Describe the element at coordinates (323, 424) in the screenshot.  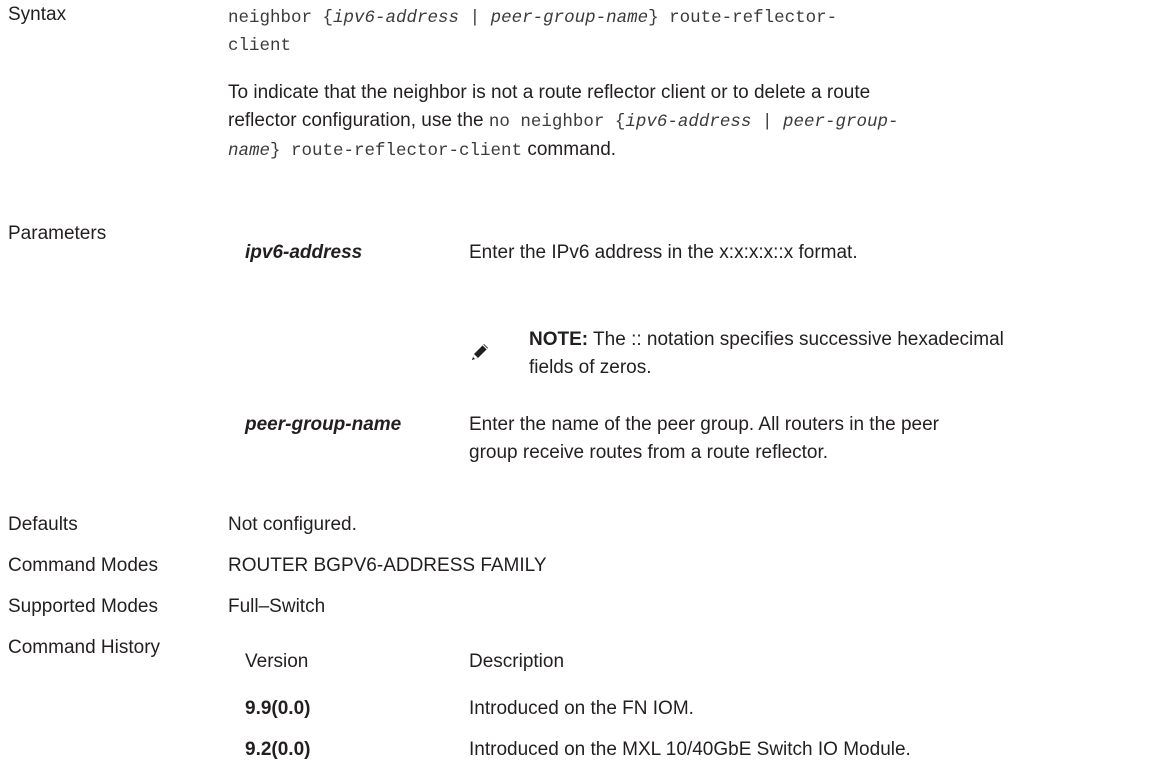
I see `param-name-peer-group-name: peer-group-name` at that location.